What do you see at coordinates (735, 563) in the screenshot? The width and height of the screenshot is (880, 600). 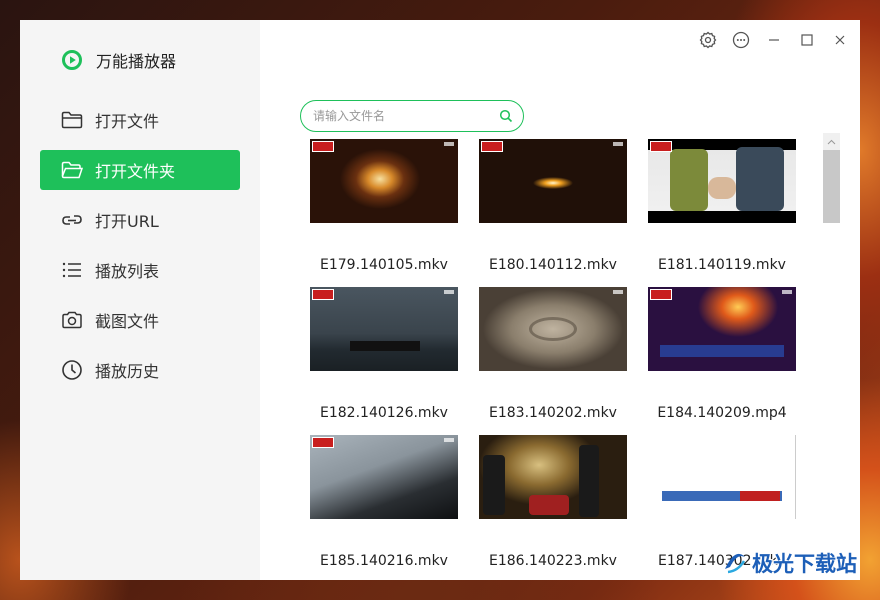 I see `watermark-logo-icon` at bounding box center [735, 563].